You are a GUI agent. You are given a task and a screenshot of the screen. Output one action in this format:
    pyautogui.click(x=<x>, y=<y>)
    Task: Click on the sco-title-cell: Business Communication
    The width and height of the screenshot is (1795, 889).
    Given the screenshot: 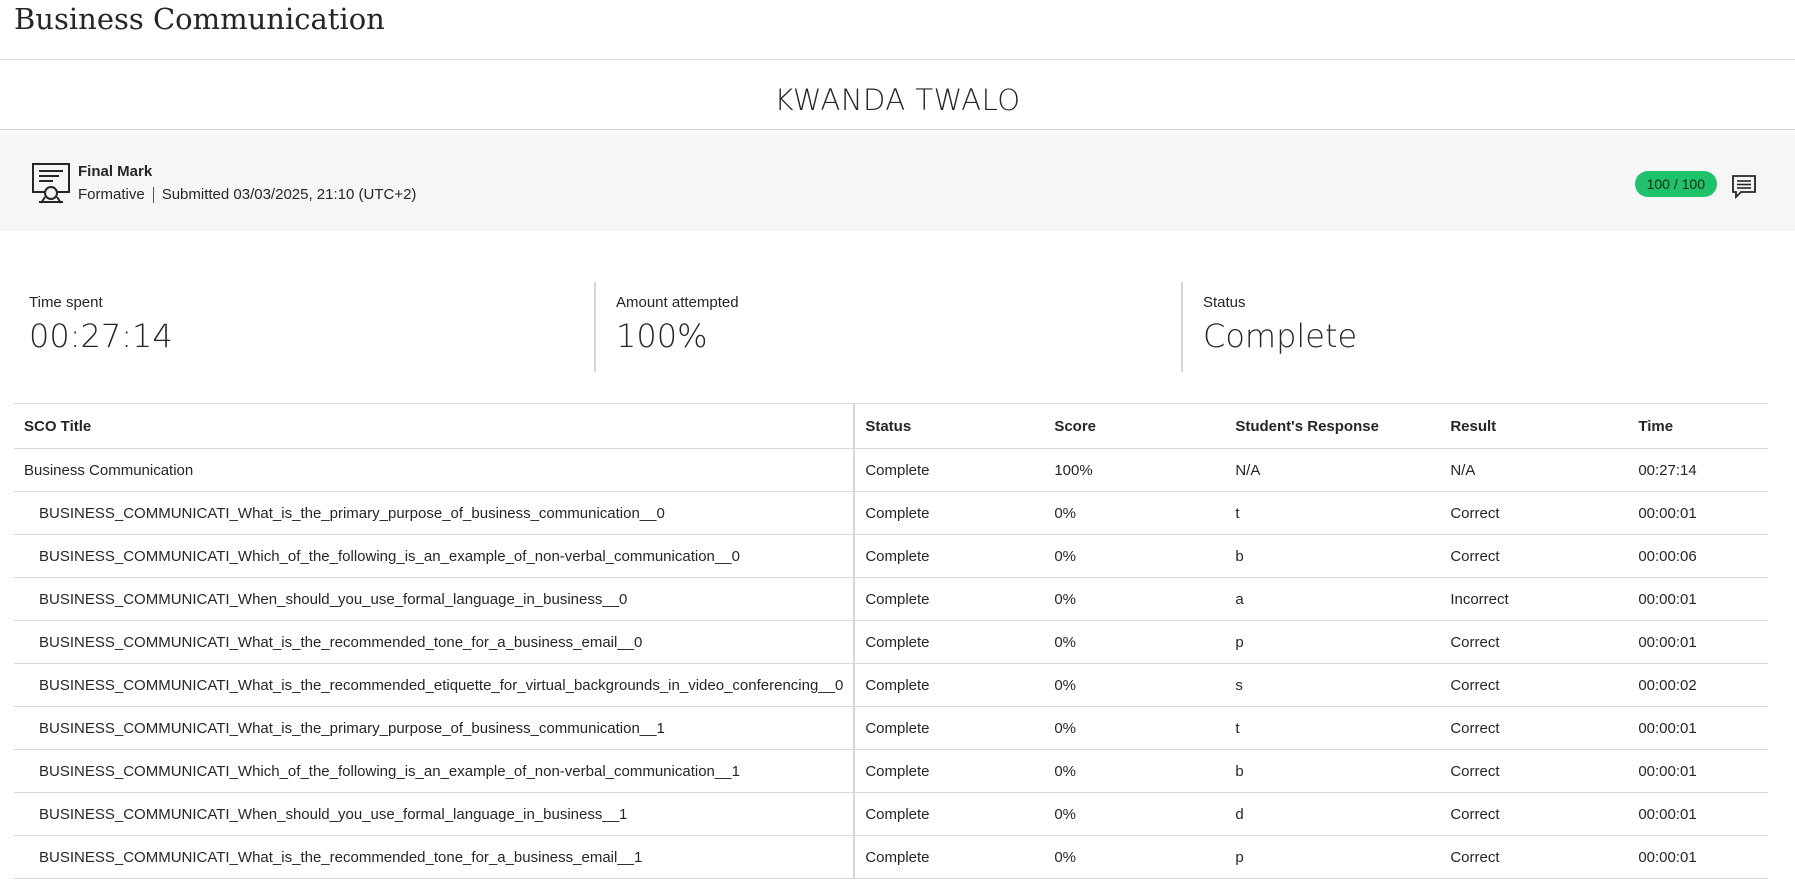 What is the action you would take?
    pyautogui.click(x=435, y=470)
    